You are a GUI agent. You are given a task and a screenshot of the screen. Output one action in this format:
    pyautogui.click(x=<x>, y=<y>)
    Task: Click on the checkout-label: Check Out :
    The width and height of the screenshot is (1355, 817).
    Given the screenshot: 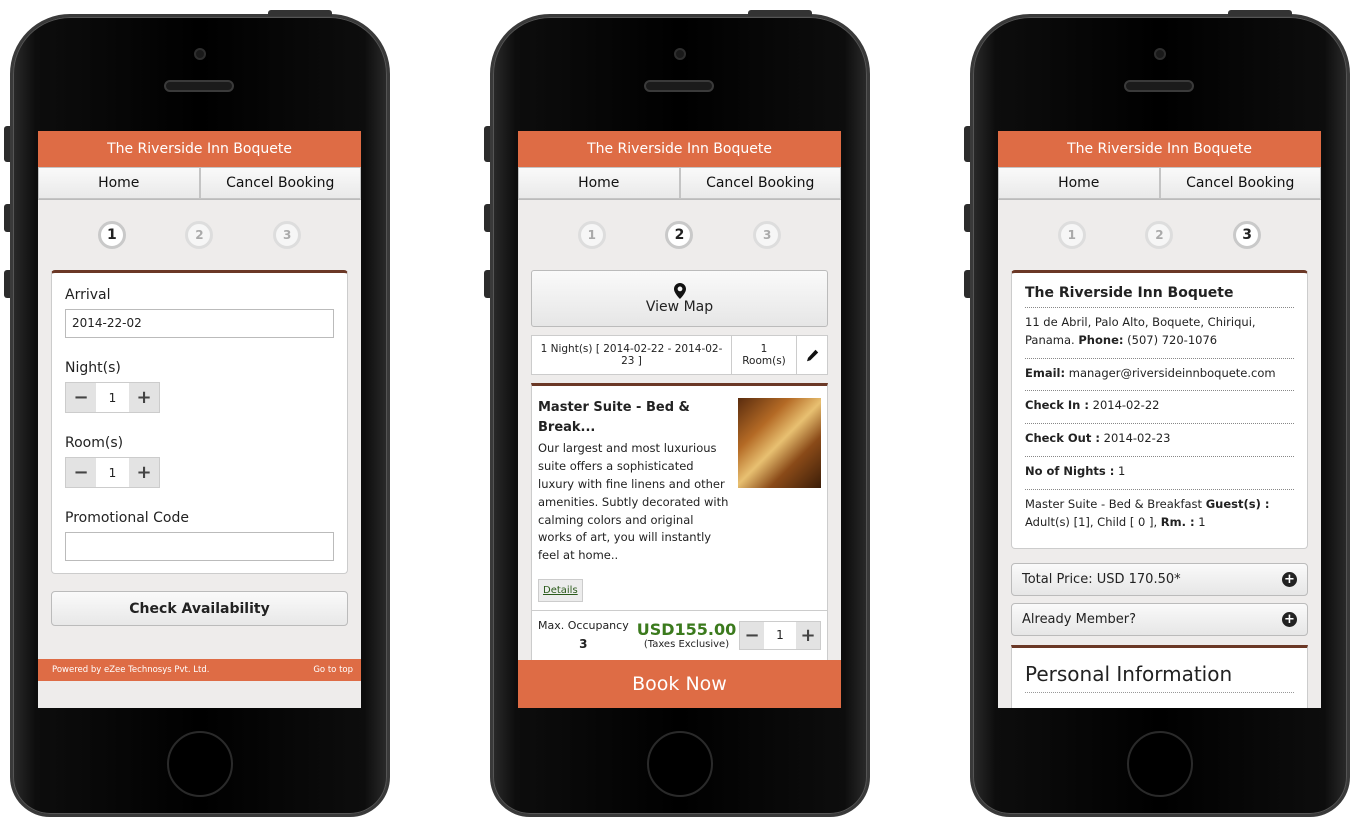 What is the action you would take?
    pyautogui.click(x=1062, y=438)
    